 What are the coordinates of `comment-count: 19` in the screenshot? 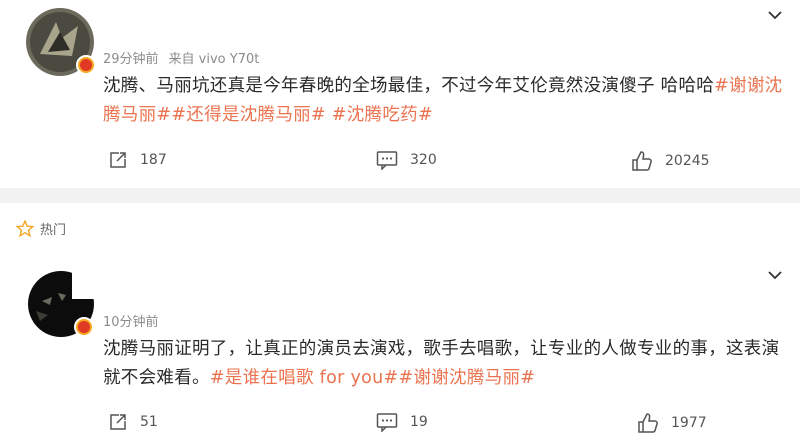 It's located at (419, 422).